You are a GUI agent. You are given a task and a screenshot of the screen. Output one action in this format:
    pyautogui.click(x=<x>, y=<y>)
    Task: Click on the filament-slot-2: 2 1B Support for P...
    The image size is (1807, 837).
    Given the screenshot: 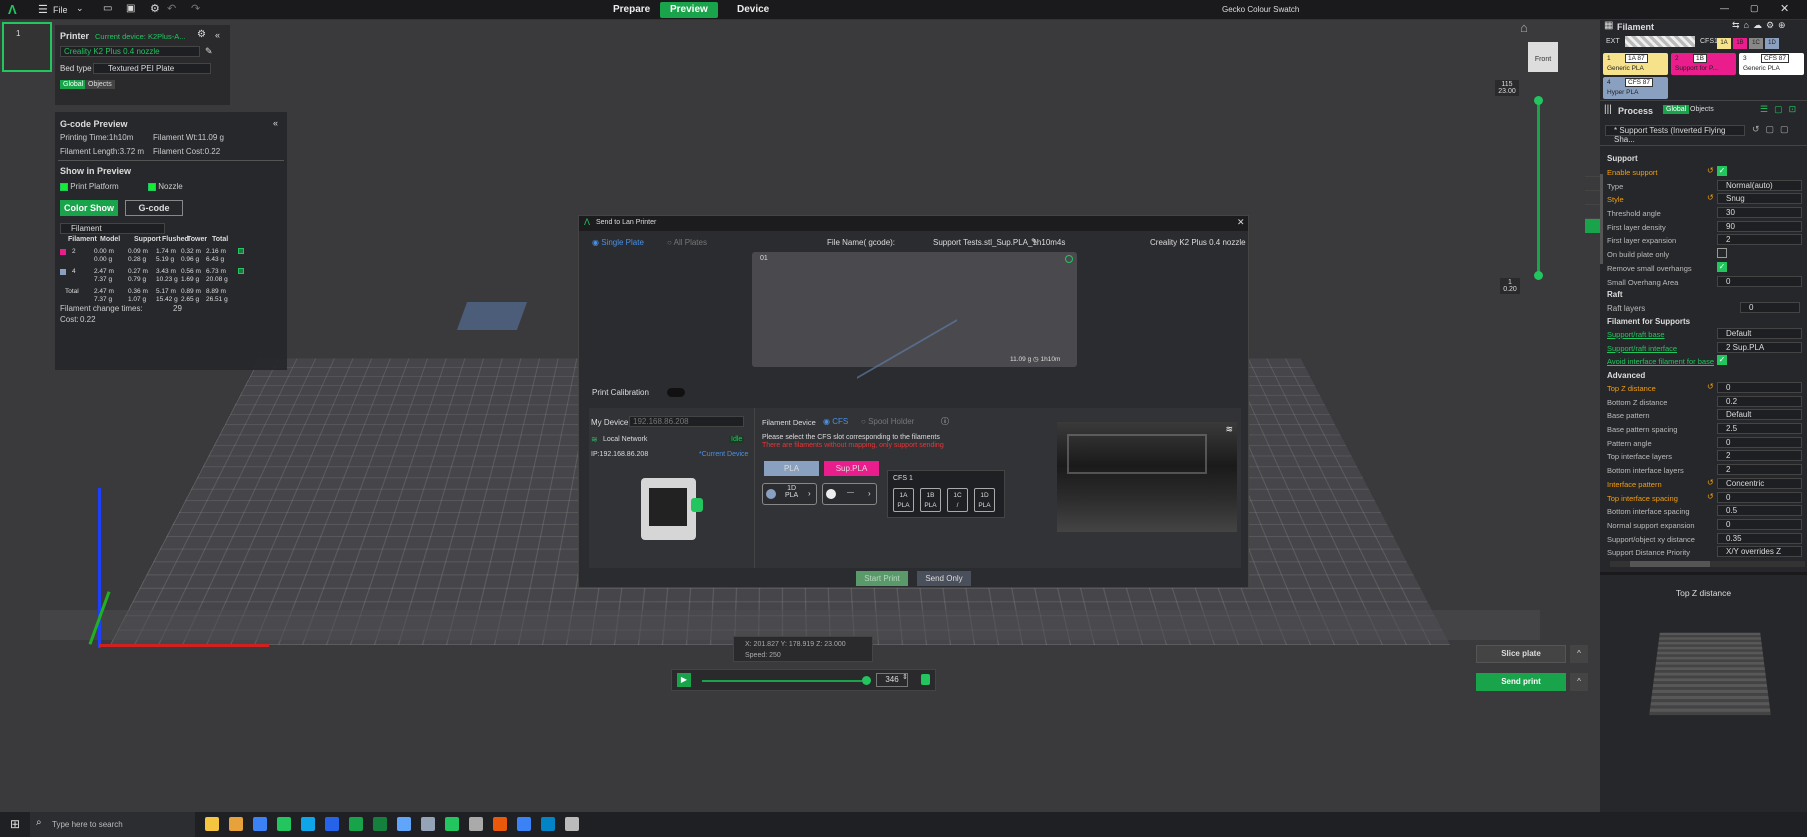 What is the action you would take?
    pyautogui.click(x=1703, y=64)
    